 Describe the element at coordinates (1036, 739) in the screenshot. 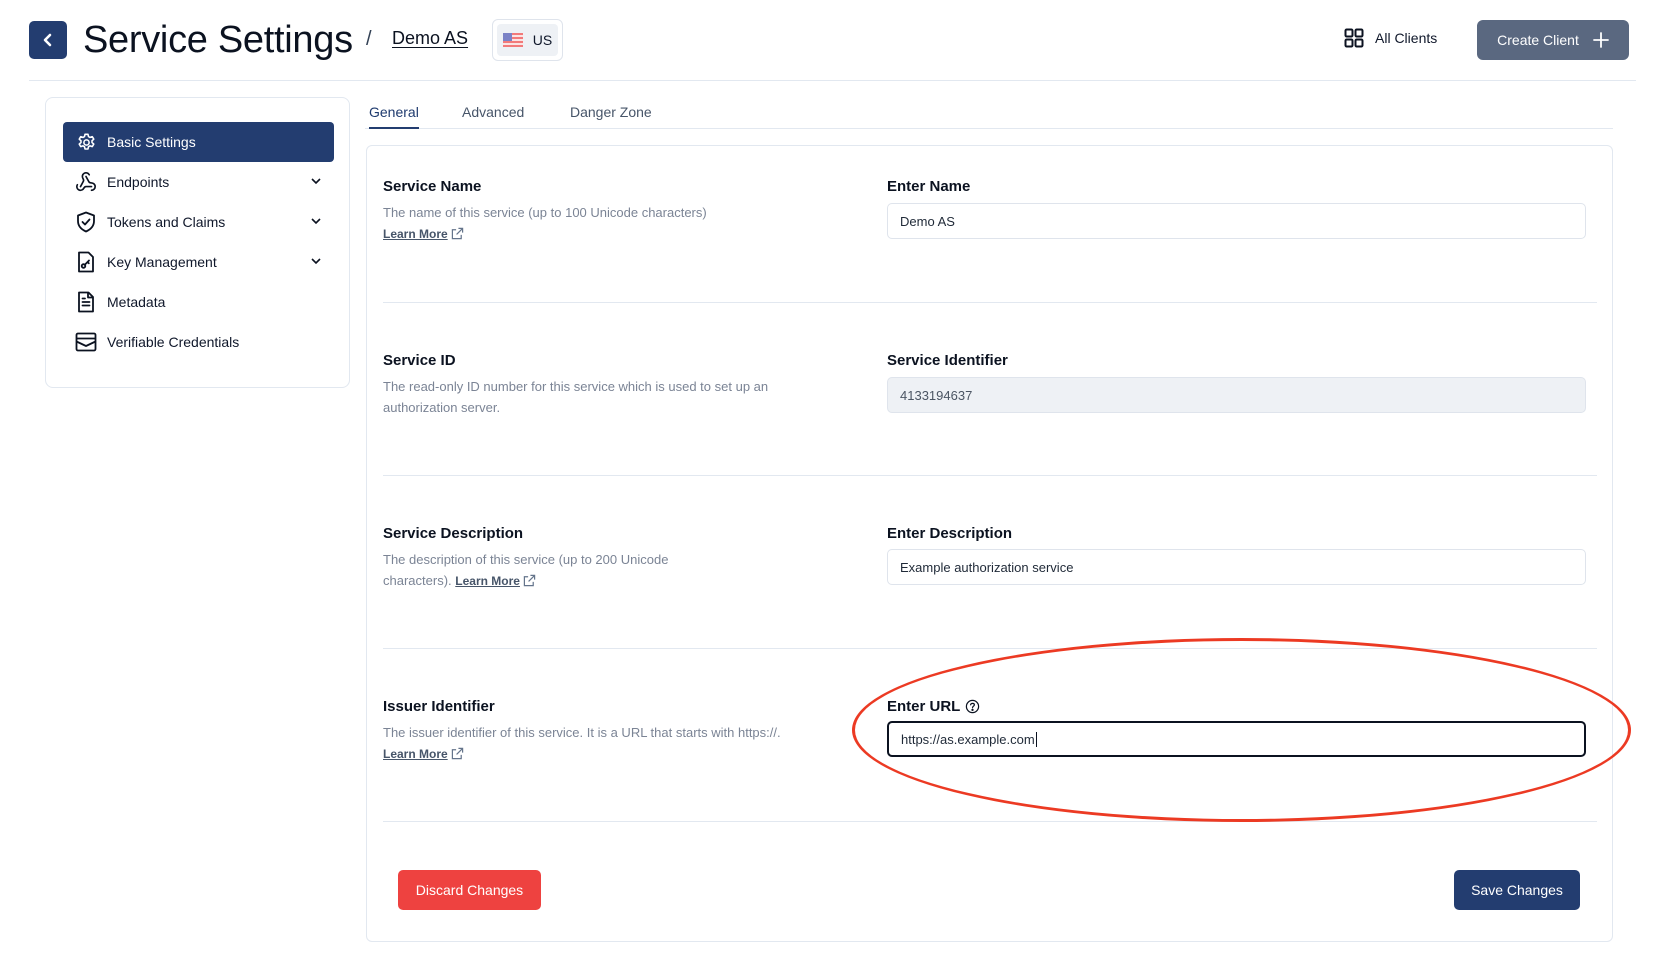

I see `text-caret` at that location.